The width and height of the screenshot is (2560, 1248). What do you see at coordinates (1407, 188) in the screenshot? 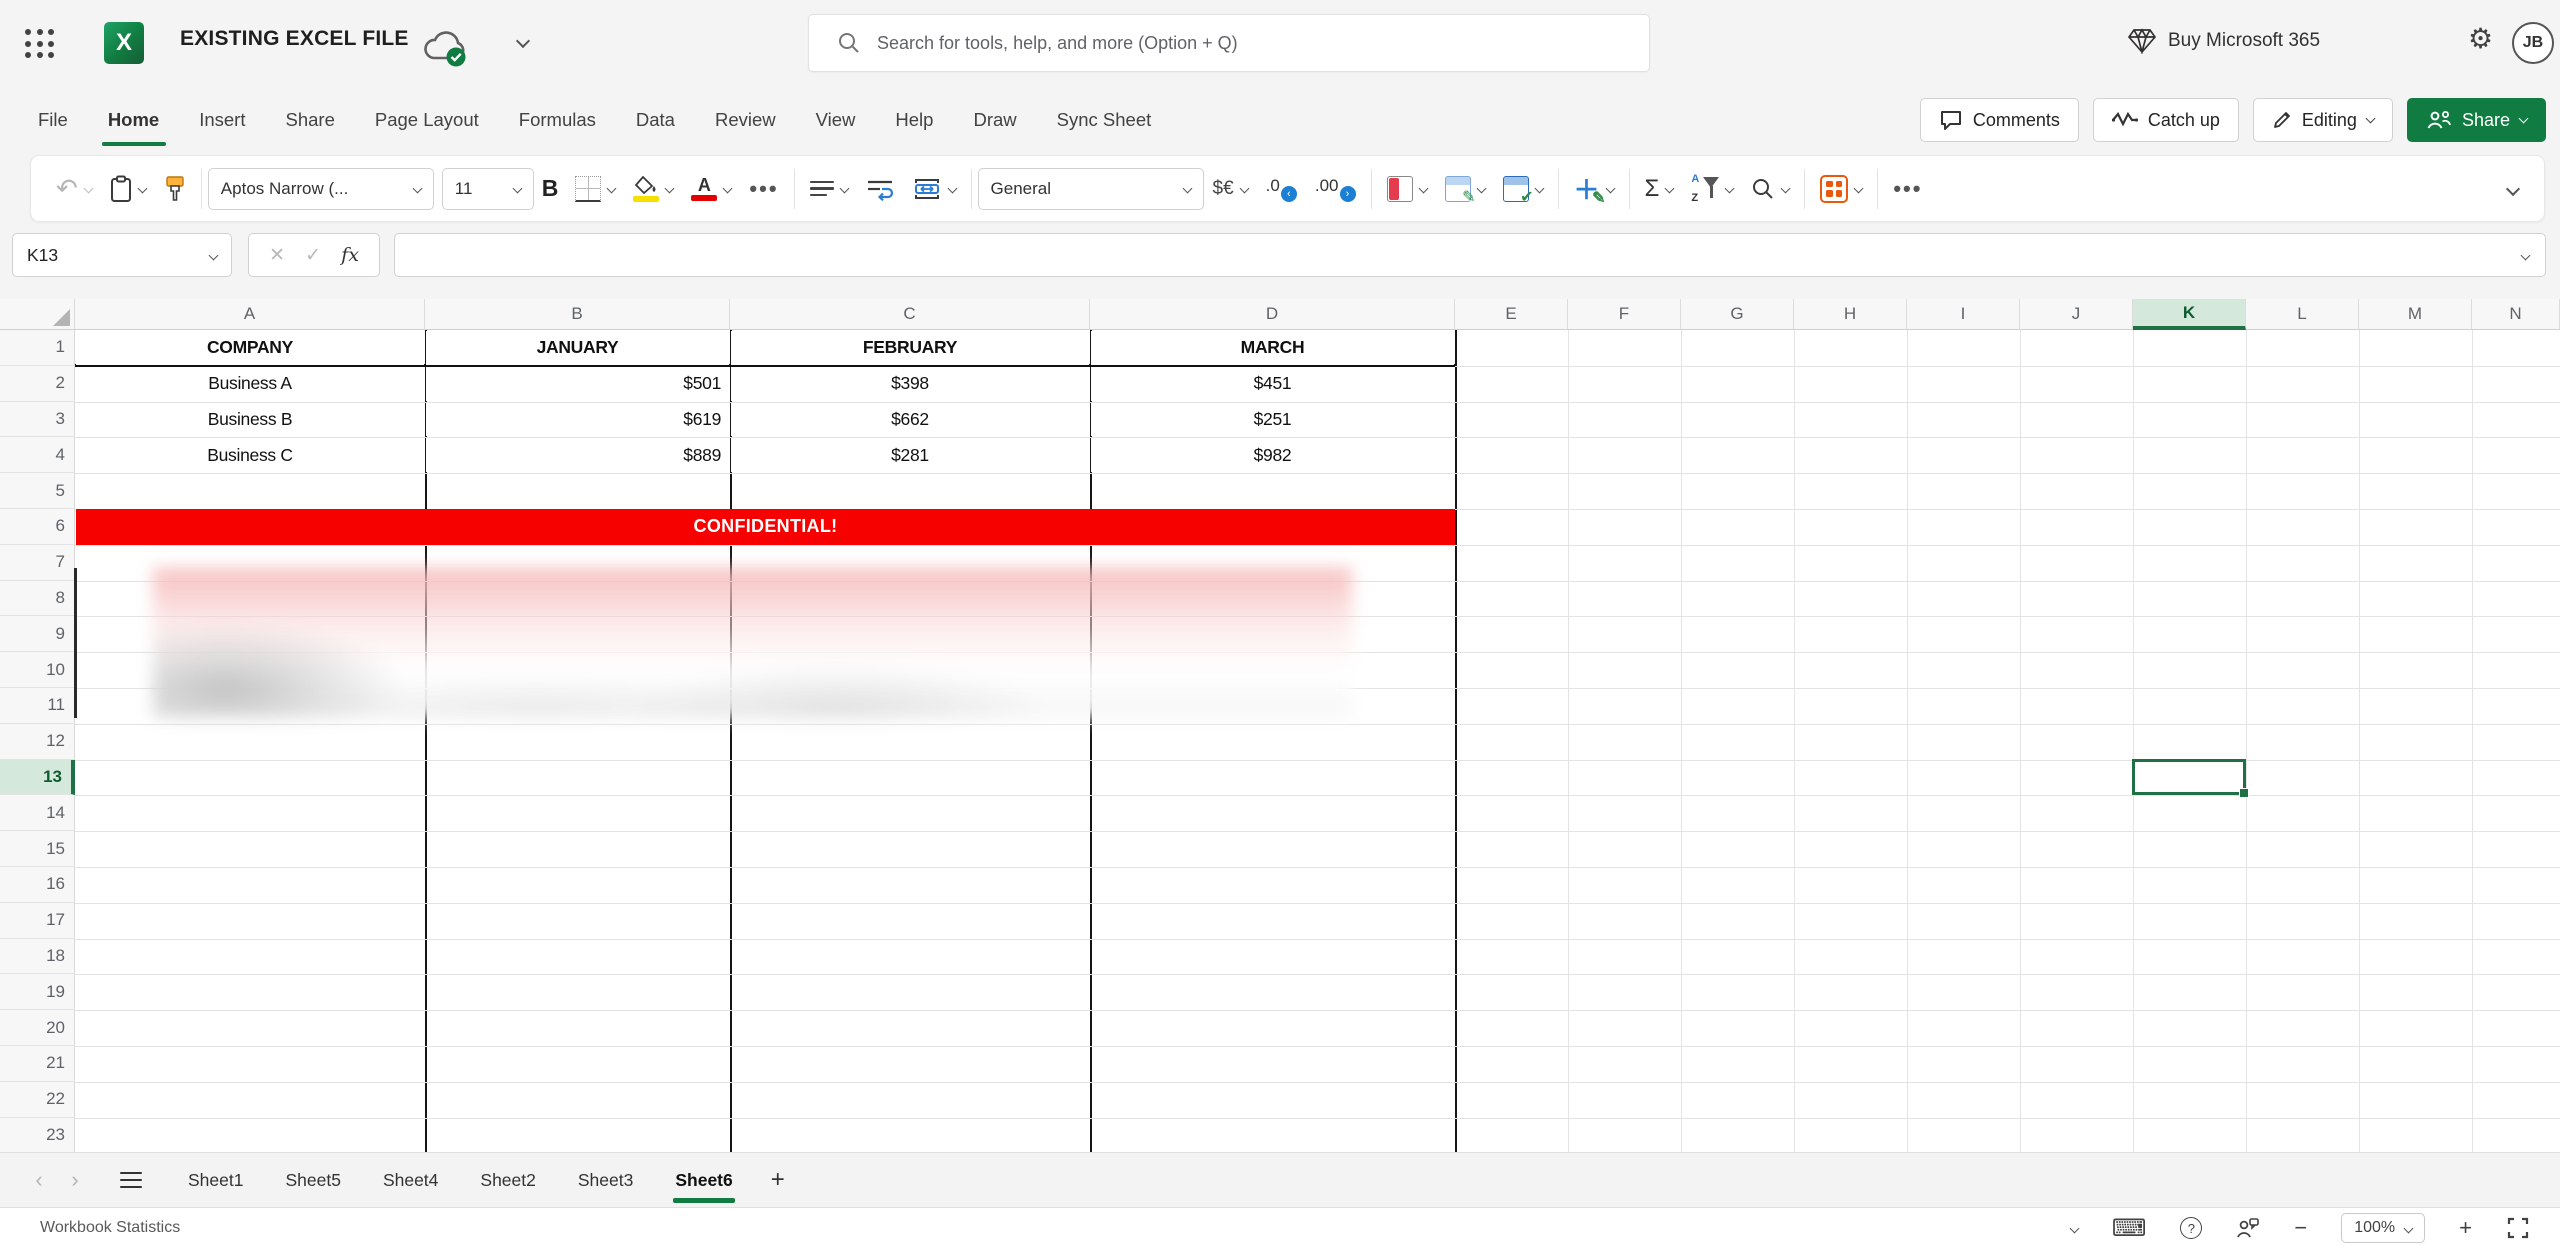
I see `conditional-formatting-button` at bounding box center [1407, 188].